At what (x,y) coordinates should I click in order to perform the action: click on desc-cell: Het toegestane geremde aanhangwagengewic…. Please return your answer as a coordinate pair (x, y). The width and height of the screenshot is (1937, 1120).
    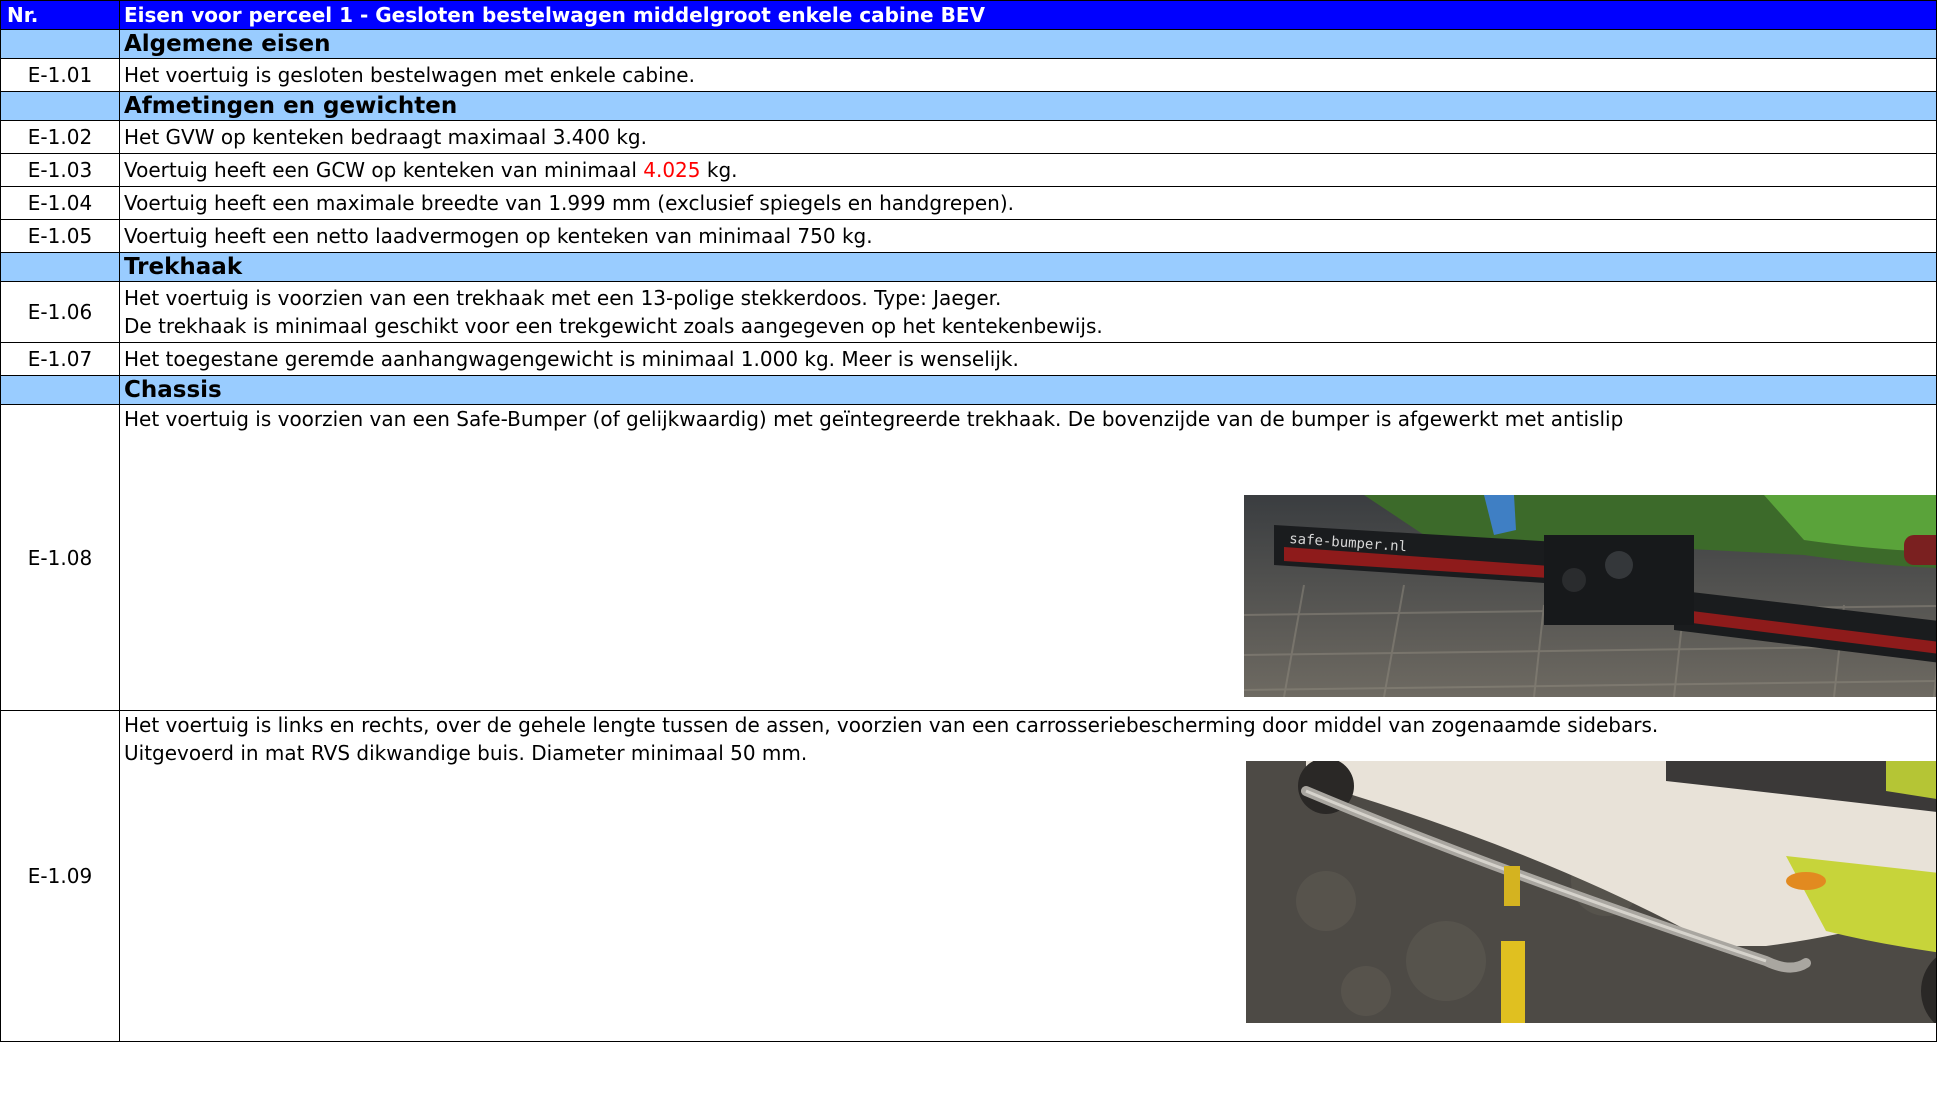
    Looking at the image, I should click on (1028, 359).